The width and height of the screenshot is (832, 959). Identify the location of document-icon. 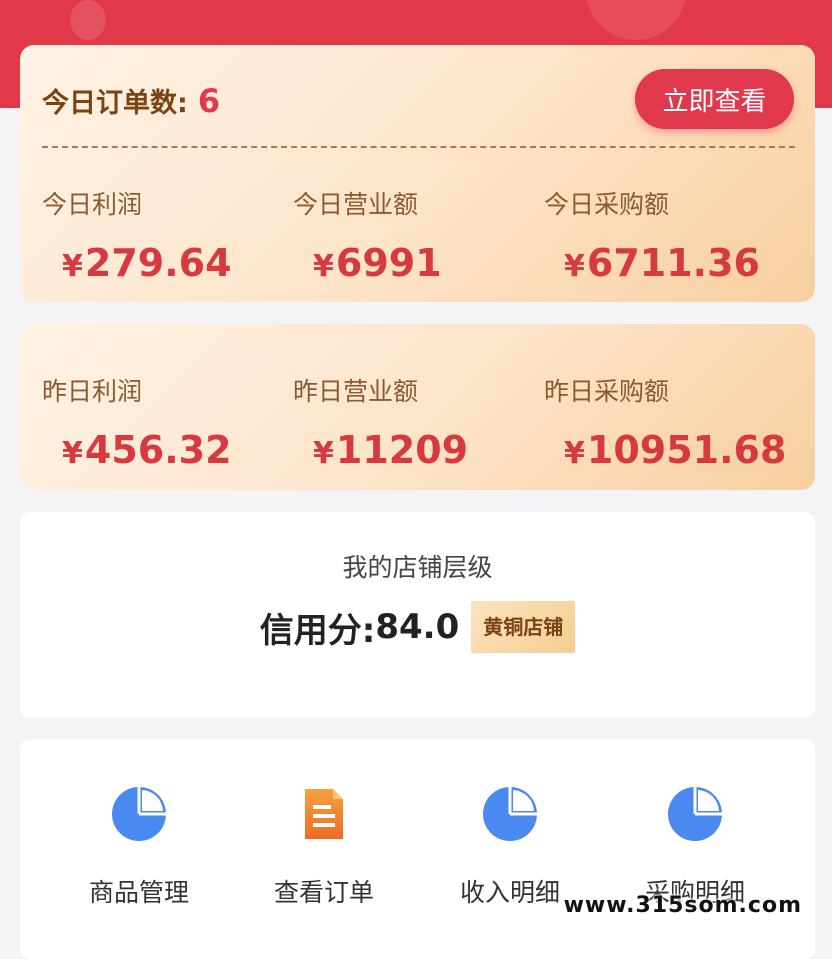
(324, 814).